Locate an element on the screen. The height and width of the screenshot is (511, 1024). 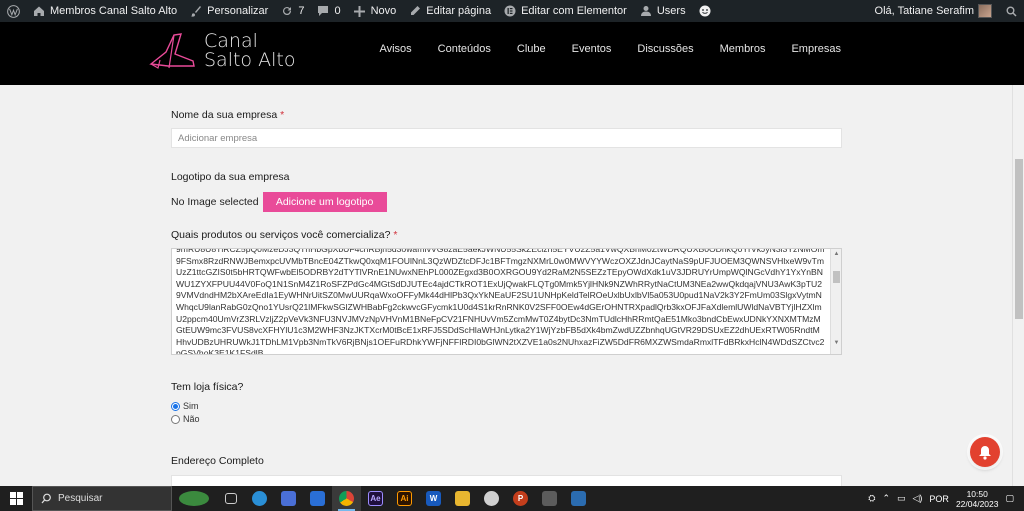
chrome-icon is located at coordinates (346, 498).